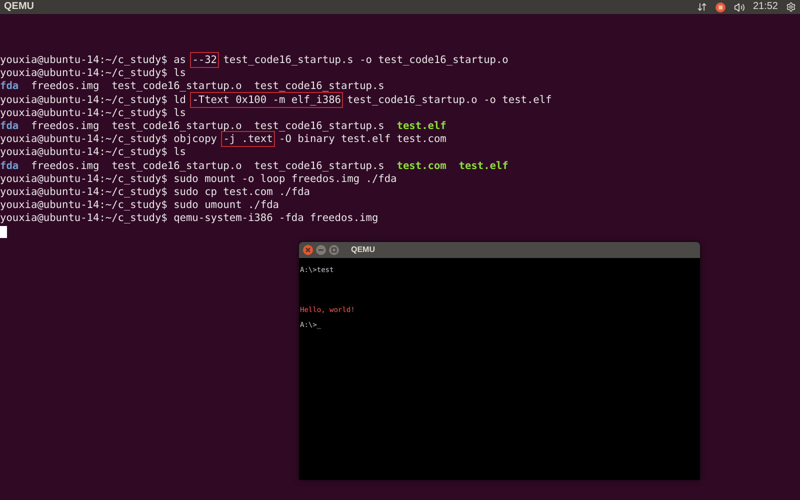 This screenshot has width=800, height=500. Describe the element at coordinates (139, 205) in the screenshot. I see `terminal-text: youxia@ubuntu-14:~/c_study$ sudo umount ./fda` at that location.